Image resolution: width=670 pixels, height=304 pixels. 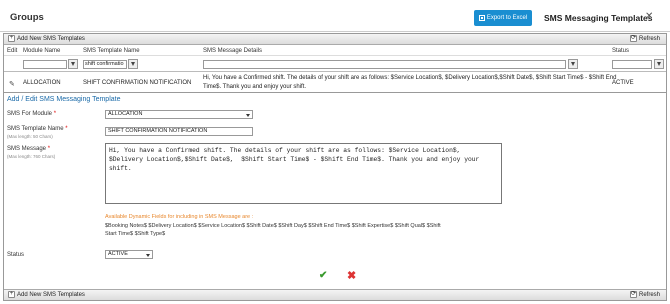 What do you see at coordinates (481, 18) in the screenshot?
I see `excel-icon` at bounding box center [481, 18].